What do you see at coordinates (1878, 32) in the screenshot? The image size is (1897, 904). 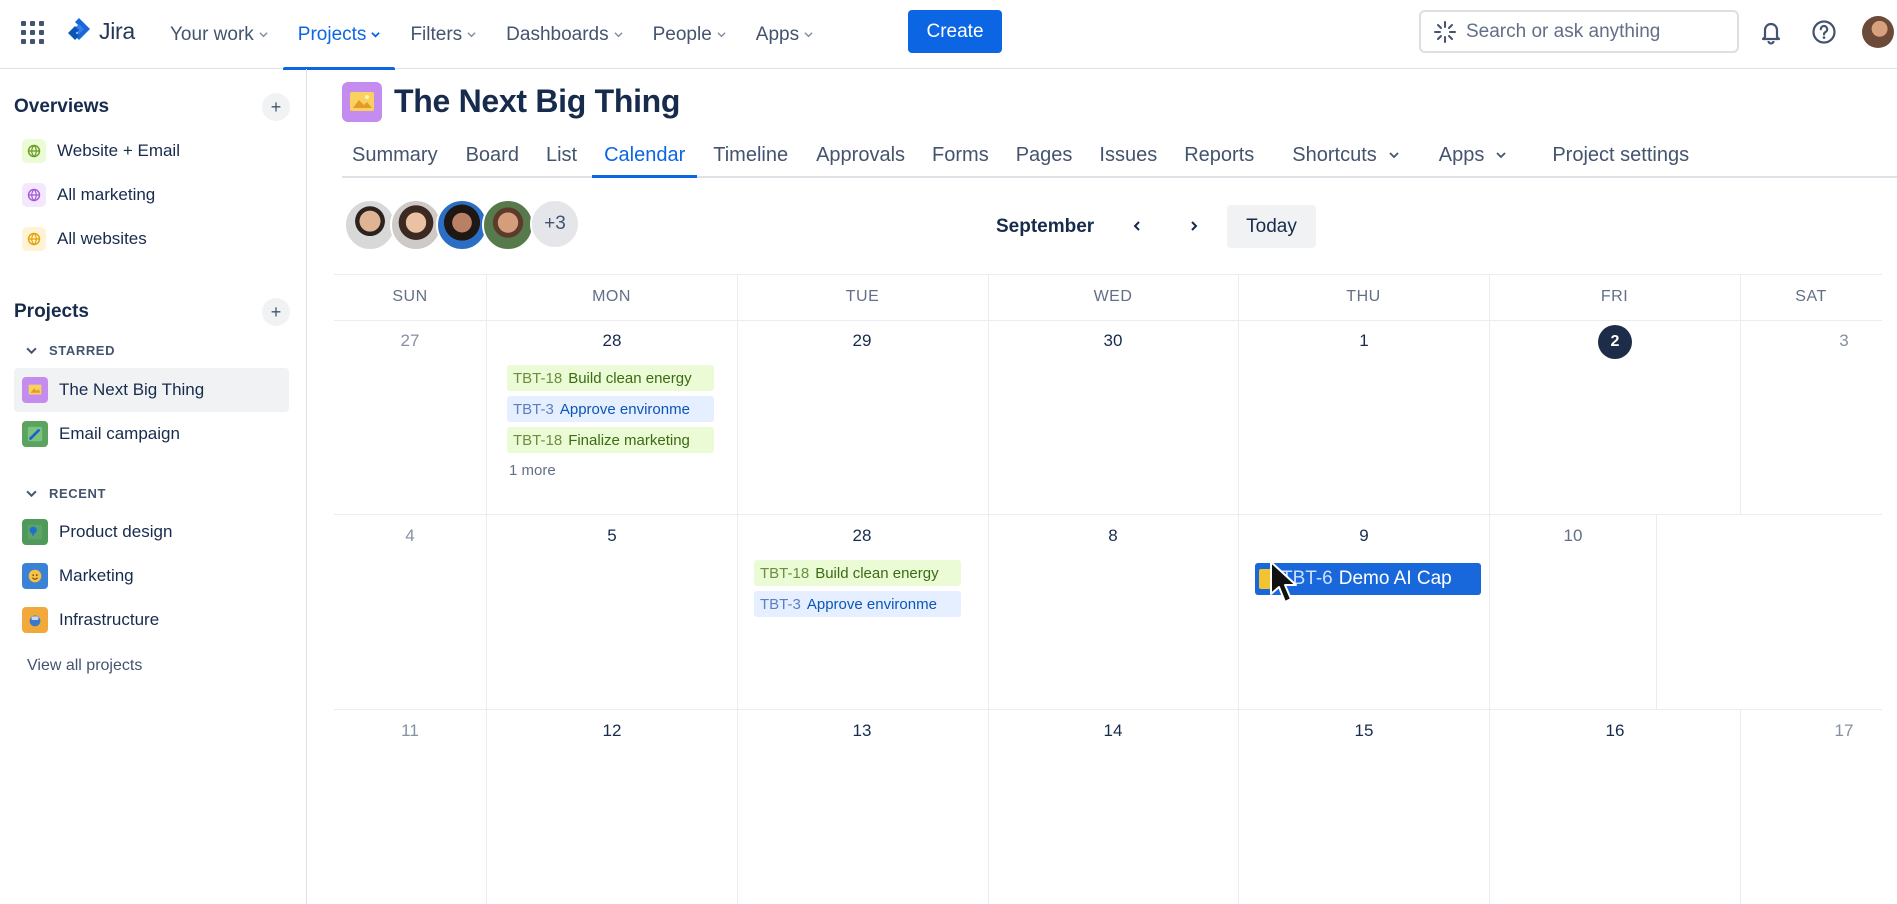 I see `user-avatar` at bounding box center [1878, 32].